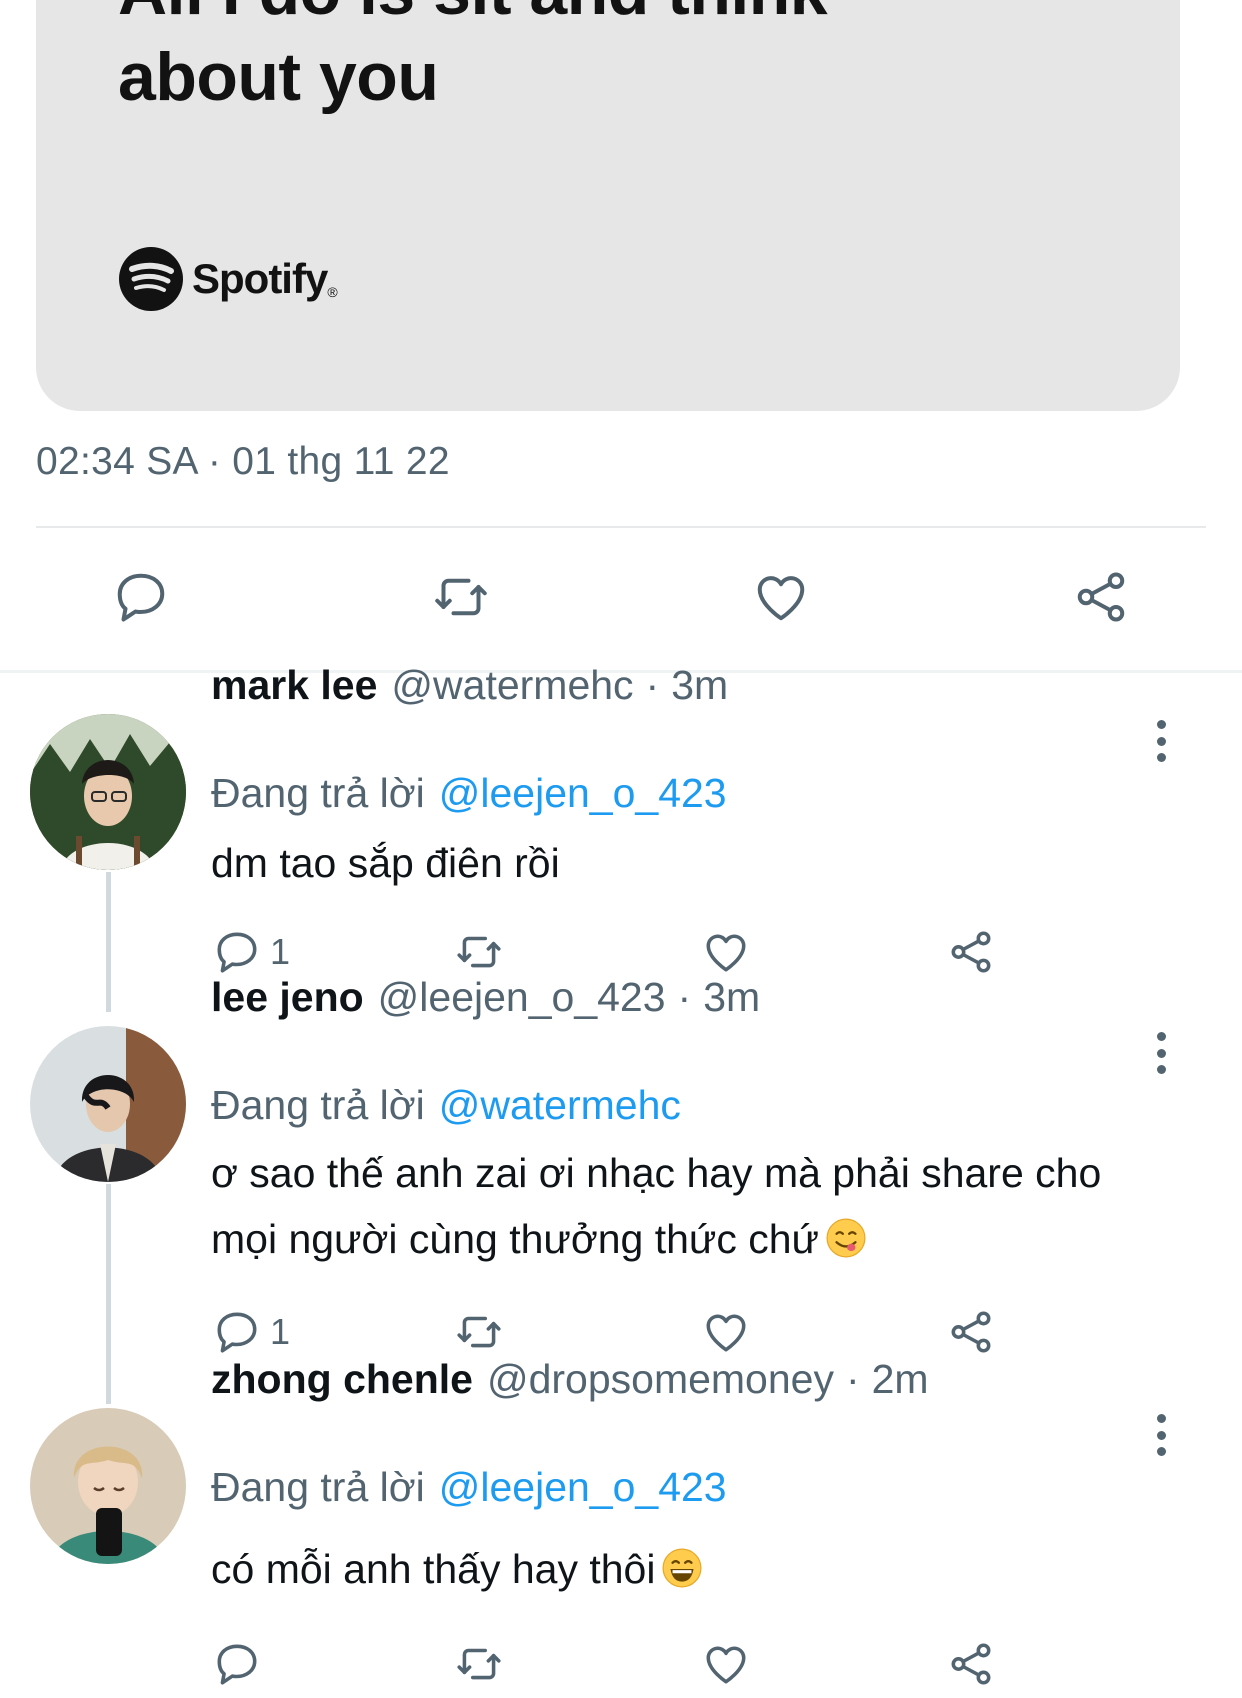  What do you see at coordinates (846, 1238) in the screenshot?
I see `face-savoring-food-emoji` at bounding box center [846, 1238].